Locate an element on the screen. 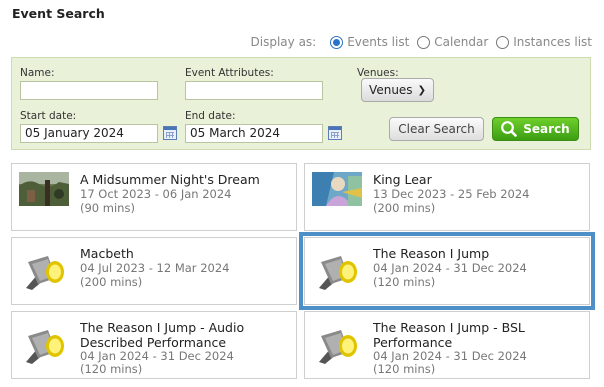 The image size is (604, 387). event-title: A Midsummer Night's Dream is located at coordinates (185, 179).